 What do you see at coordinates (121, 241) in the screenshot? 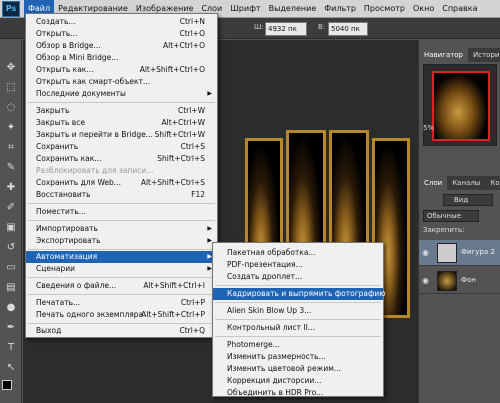
I see `menu-item-export: Экспортировать ▶` at bounding box center [121, 241].